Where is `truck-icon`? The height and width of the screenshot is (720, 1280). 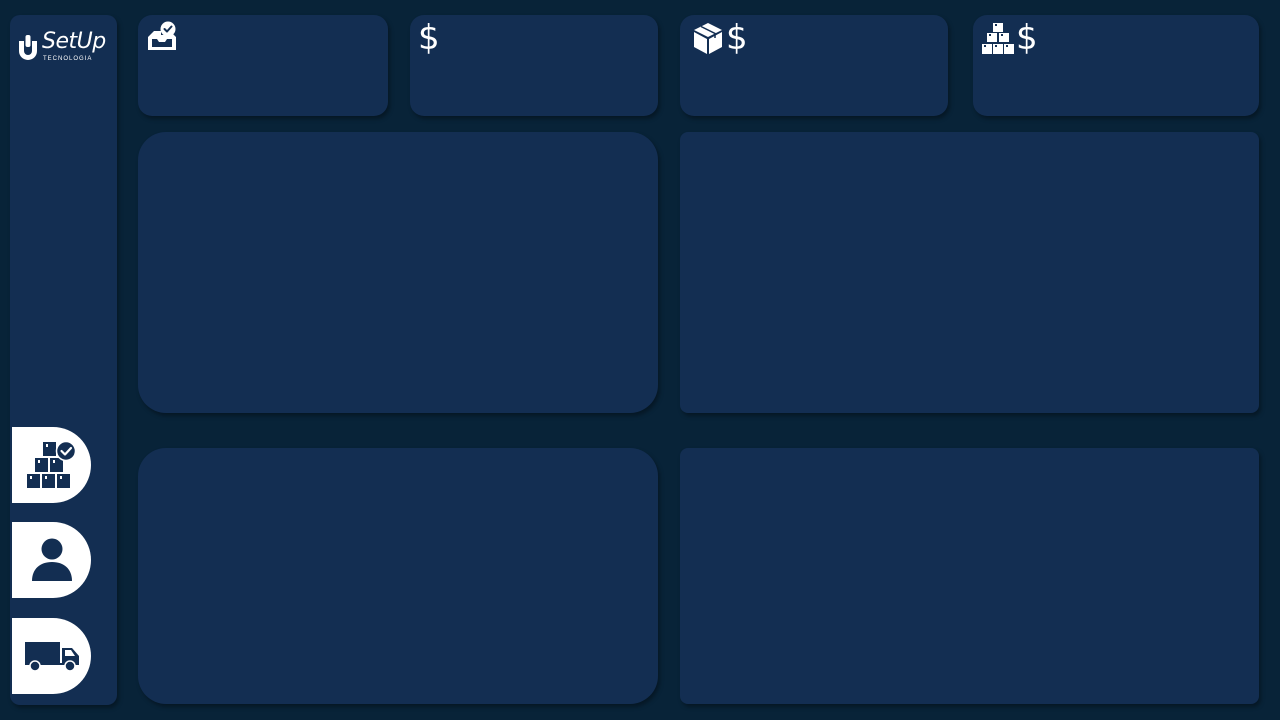 truck-icon is located at coordinates (51, 657).